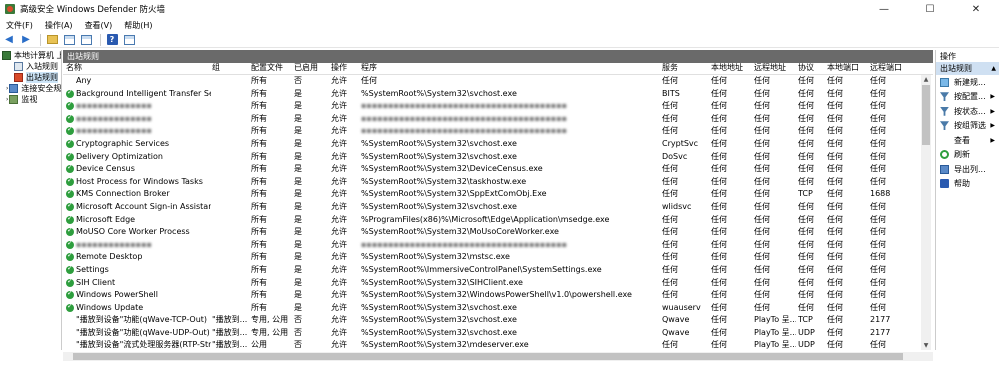 This screenshot has height=365, width=999. What do you see at coordinates (19, 25) in the screenshot?
I see `menu-file: 文件(F)` at bounding box center [19, 25].